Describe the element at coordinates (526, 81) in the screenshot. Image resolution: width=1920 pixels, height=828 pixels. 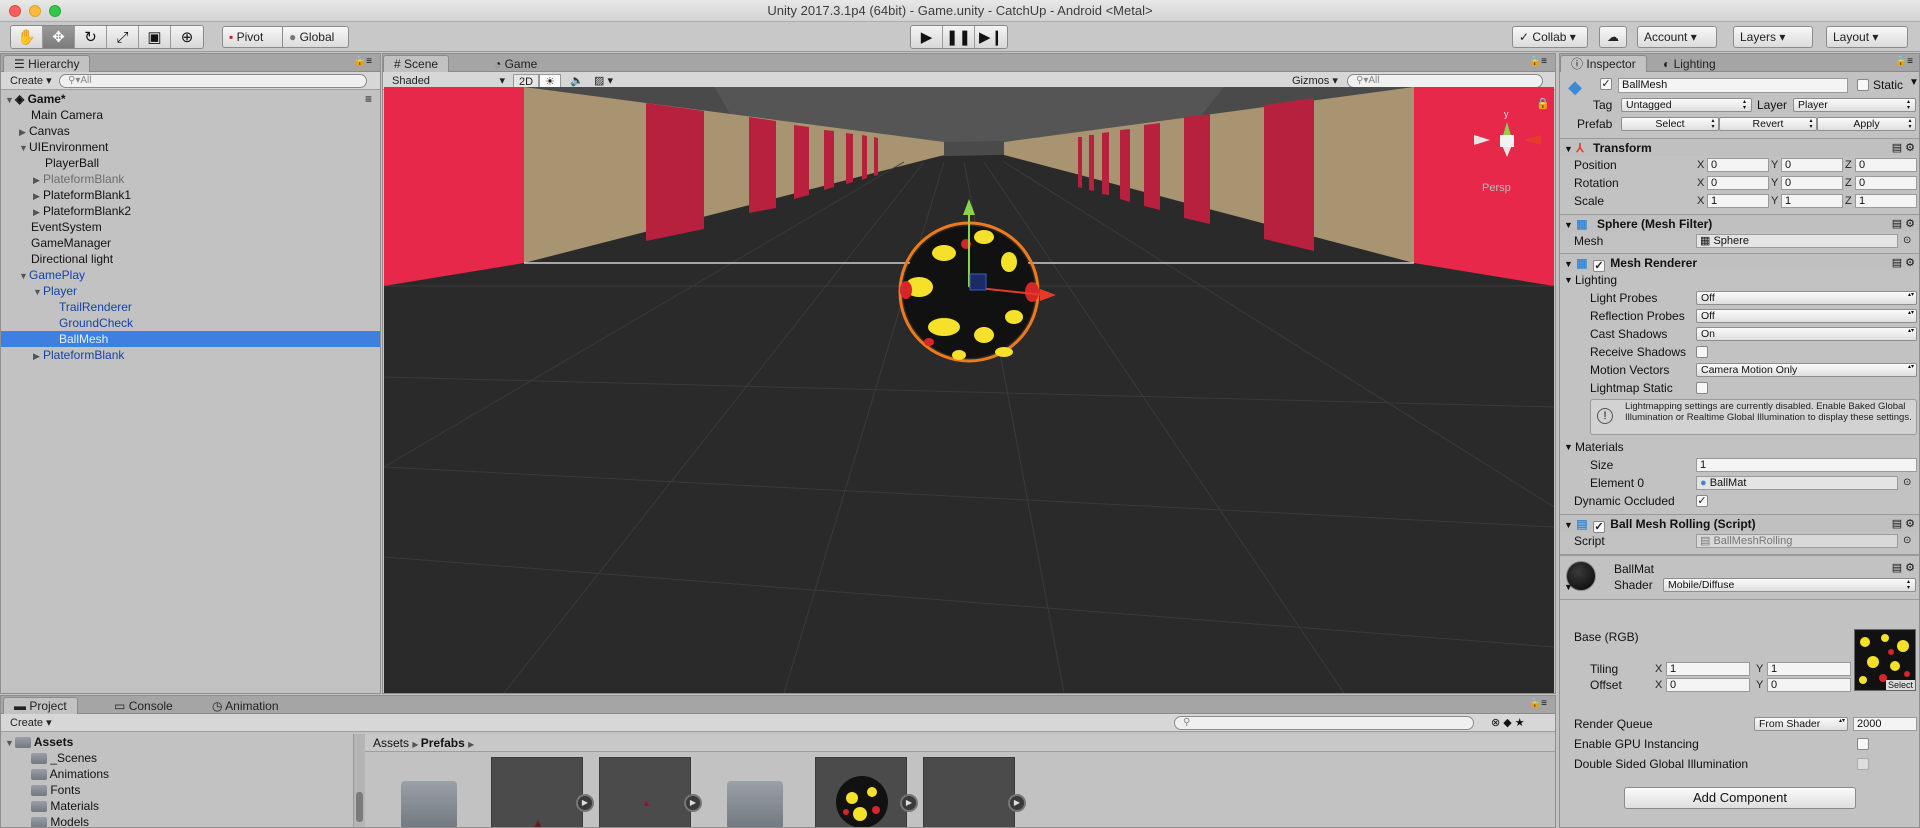
I see `2d-toggle: 2D` at that location.